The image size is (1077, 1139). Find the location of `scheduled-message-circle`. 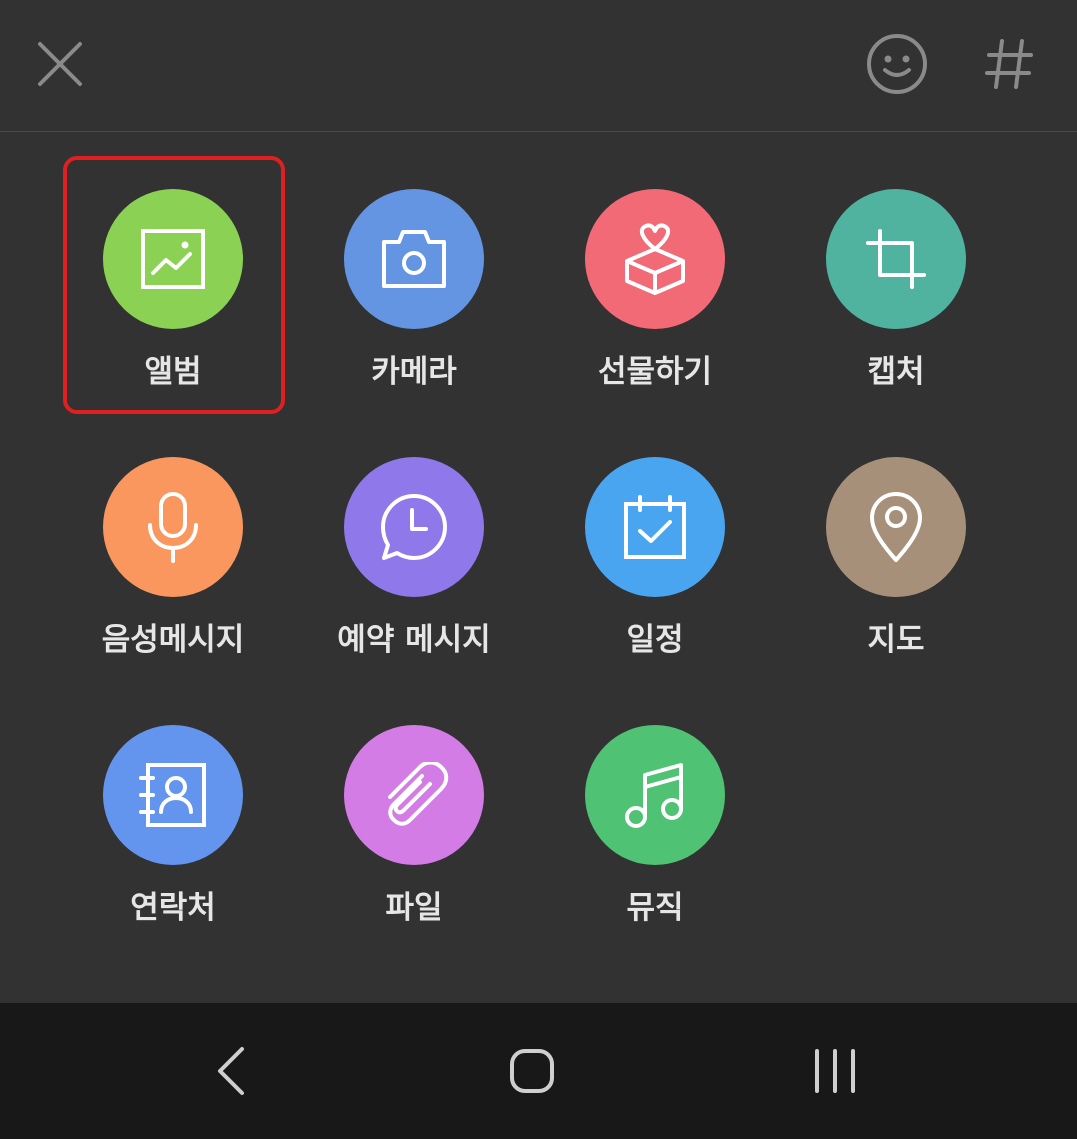

scheduled-message-circle is located at coordinates (414, 527).